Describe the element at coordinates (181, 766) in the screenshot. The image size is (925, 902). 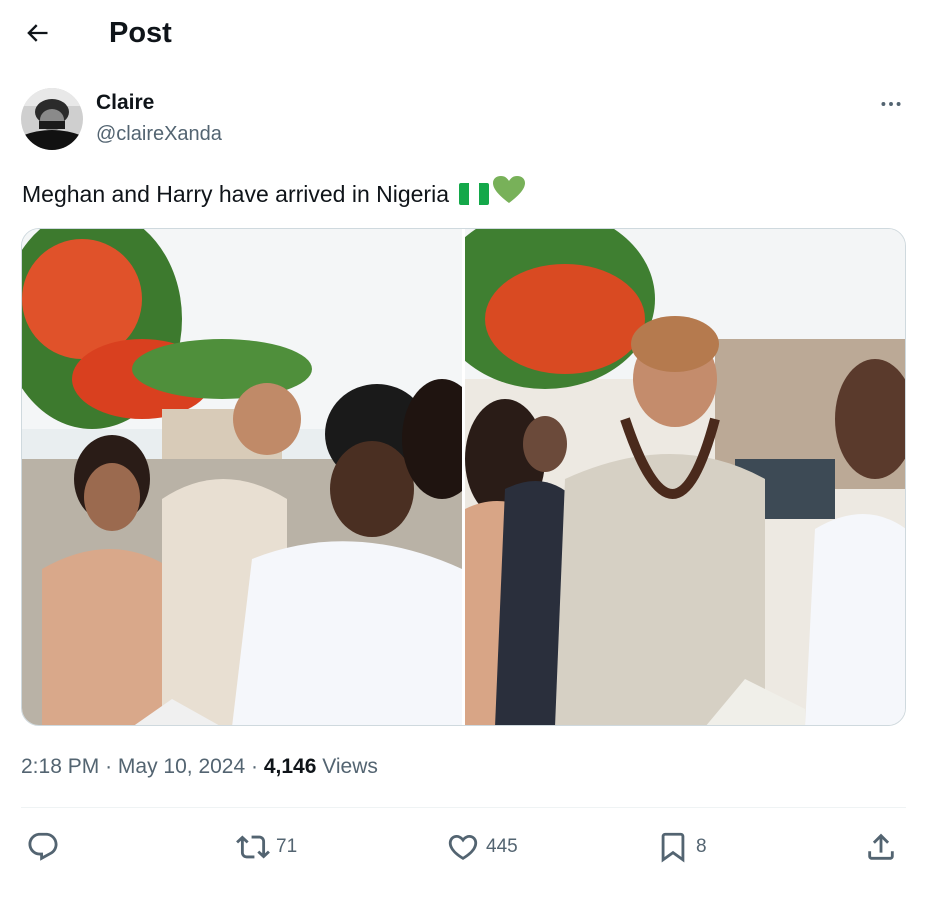
I see `tweet-date: May 10, 2024` at that location.